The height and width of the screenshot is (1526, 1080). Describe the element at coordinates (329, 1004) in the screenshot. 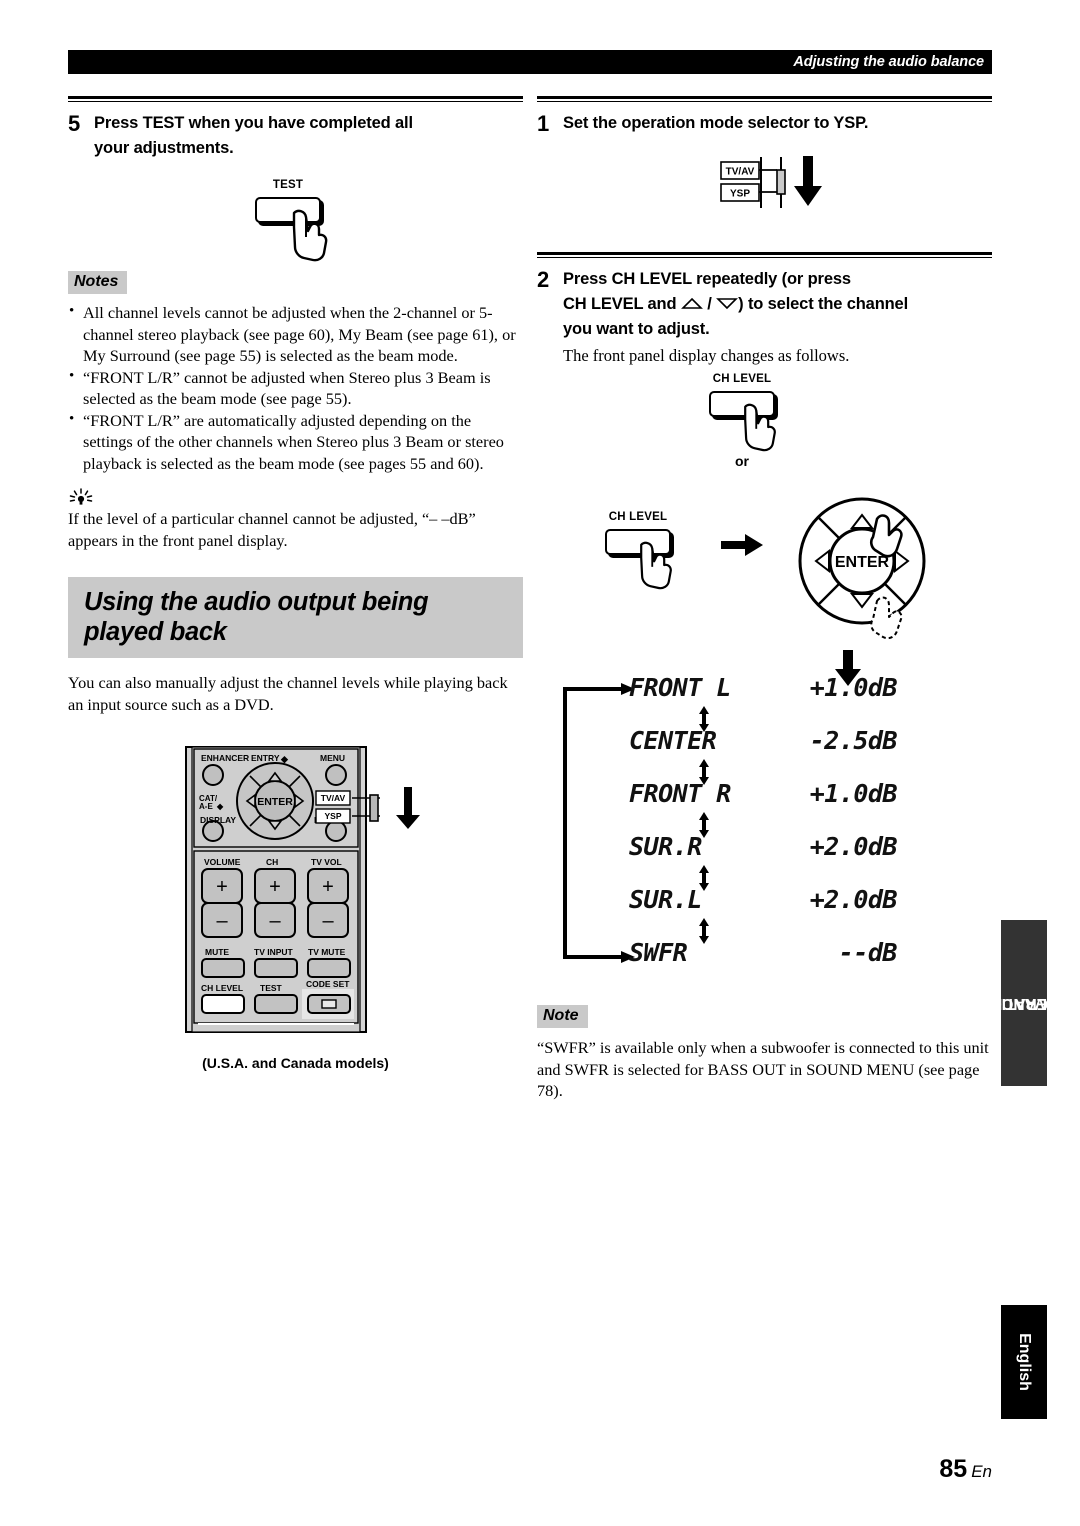

I see `remote-codeset-indicator` at that location.